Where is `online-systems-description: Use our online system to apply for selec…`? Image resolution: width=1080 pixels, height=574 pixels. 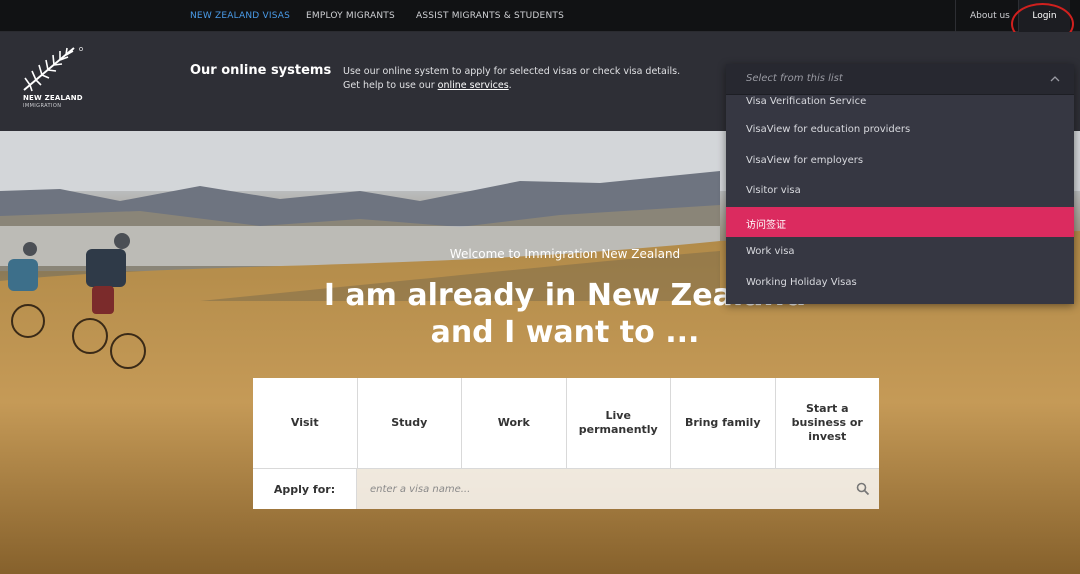
online-systems-description: Use our online system to apply for selec… is located at coordinates (518, 79).